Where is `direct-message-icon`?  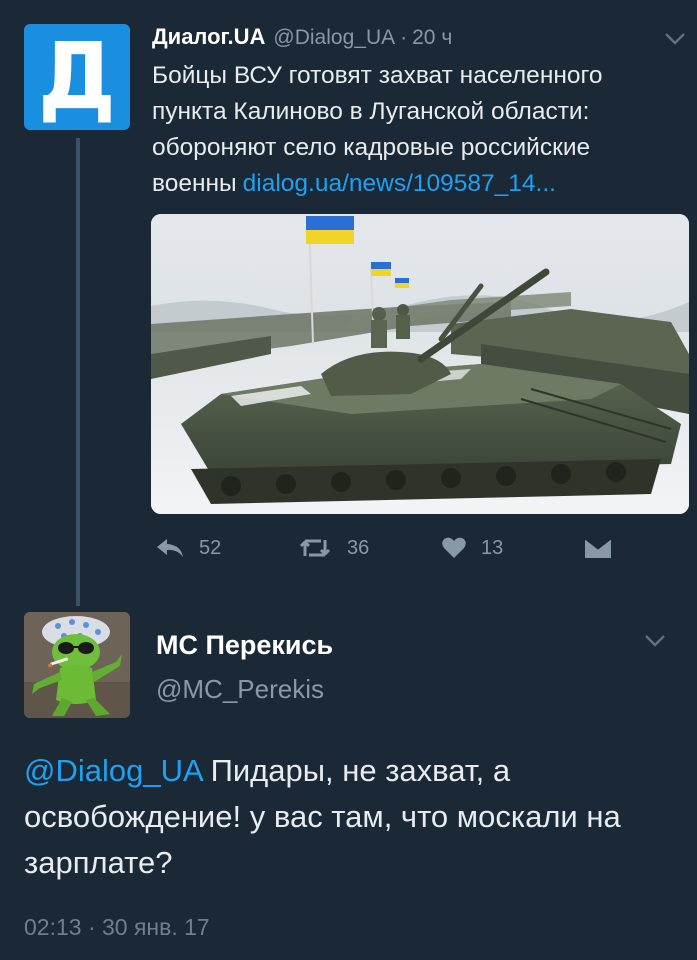 direct-message-icon is located at coordinates (598, 547).